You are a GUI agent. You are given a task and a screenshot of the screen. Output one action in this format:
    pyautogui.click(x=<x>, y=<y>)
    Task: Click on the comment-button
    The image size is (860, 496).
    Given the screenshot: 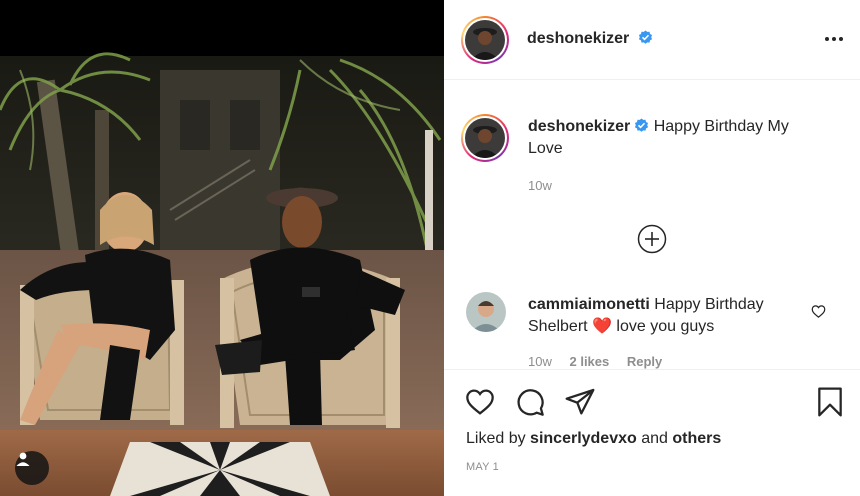 What is the action you would take?
    pyautogui.click(x=530, y=404)
    